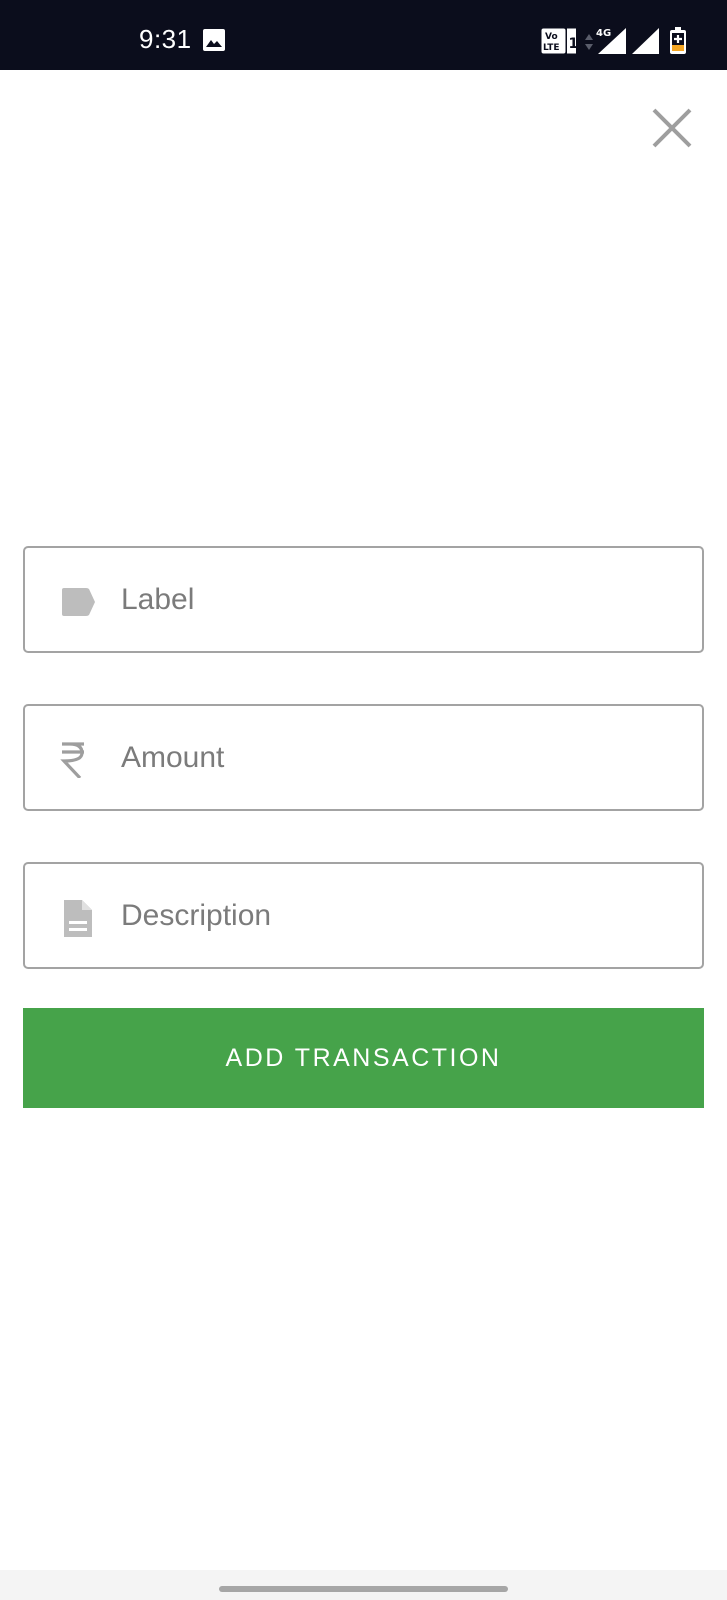 Image resolution: width=727 pixels, height=1600 pixels. What do you see at coordinates (559, 41) in the screenshot?
I see `volte-icon: Vo LTE 1` at bounding box center [559, 41].